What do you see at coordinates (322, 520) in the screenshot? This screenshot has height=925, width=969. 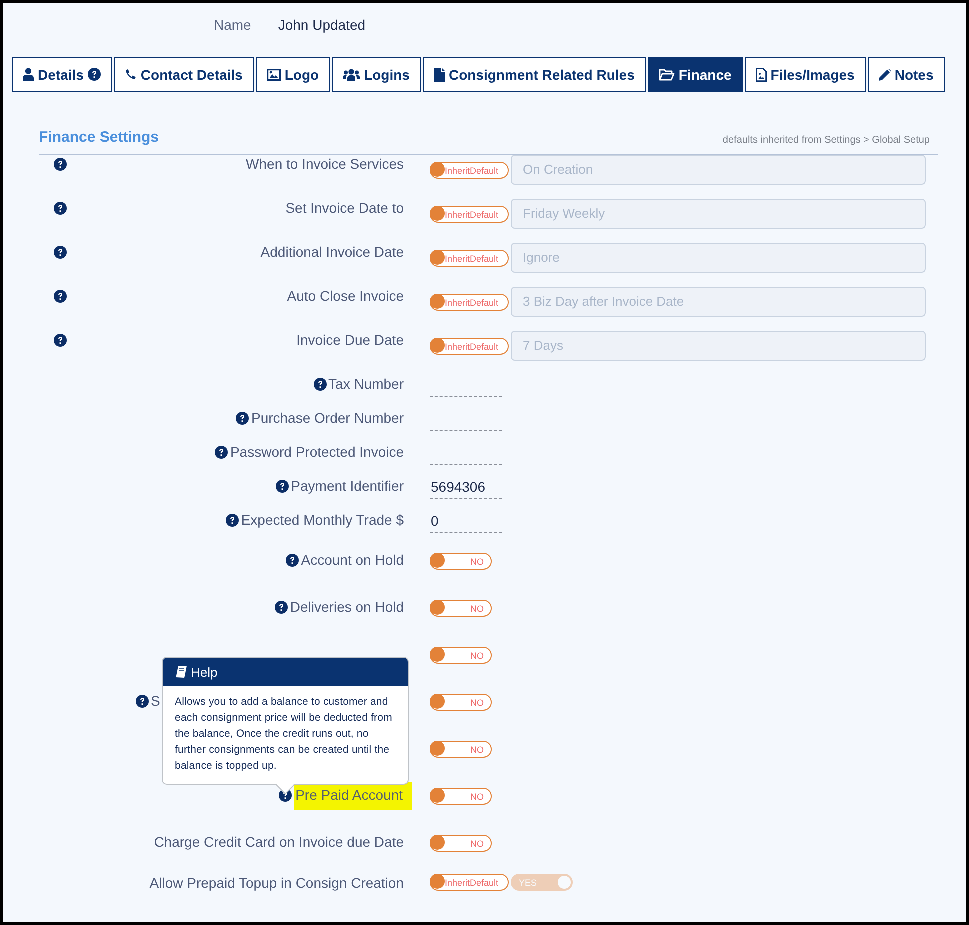 I see `setting-label: Expected Monthly Trade $` at bounding box center [322, 520].